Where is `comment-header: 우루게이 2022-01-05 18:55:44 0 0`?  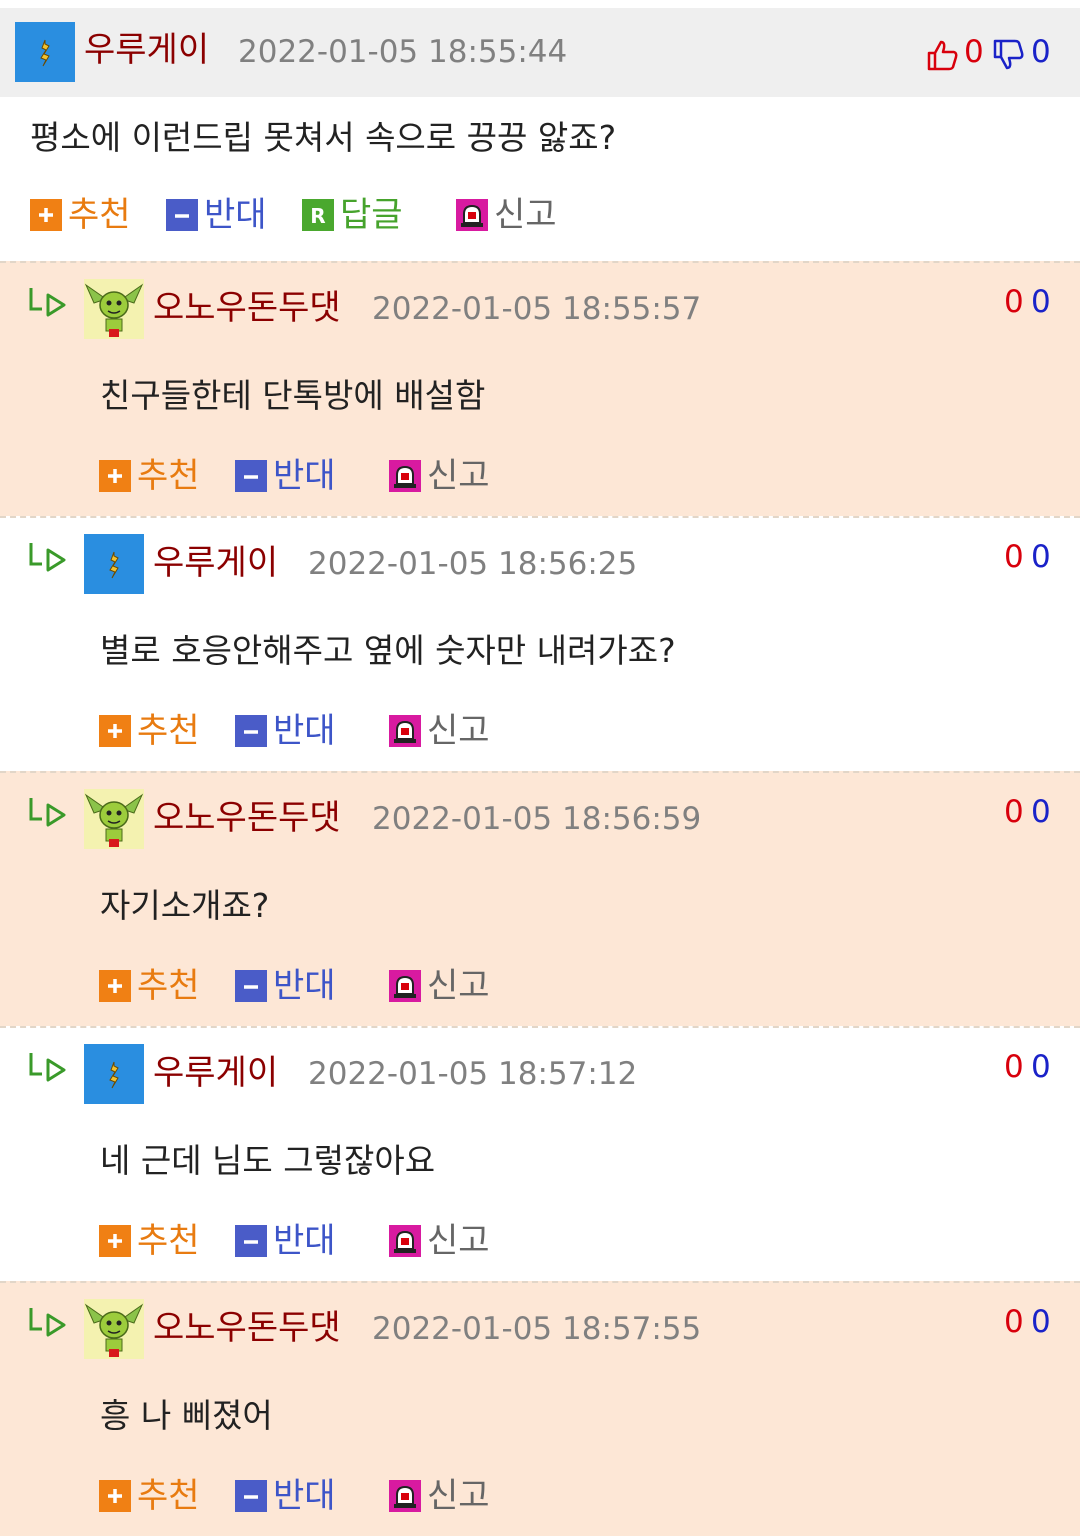
comment-header: 우루게이 2022-01-05 18:55:44 0 0 is located at coordinates (540, 52).